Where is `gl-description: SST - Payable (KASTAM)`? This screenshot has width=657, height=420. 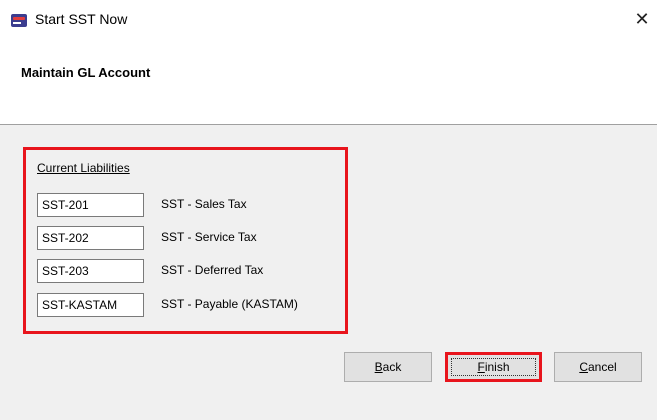
gl-description: SST - Payable (KASTAM) is located at coordinates (229, 304).